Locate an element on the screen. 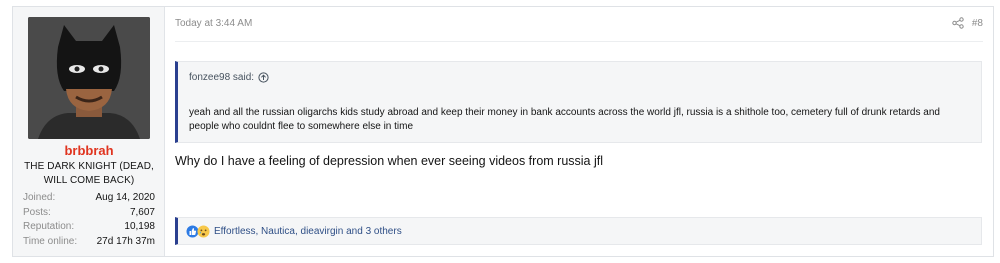 Image resolution: width=1000 pixels, height=263 pixels. avatar-image is located at coordinates (89, 78).